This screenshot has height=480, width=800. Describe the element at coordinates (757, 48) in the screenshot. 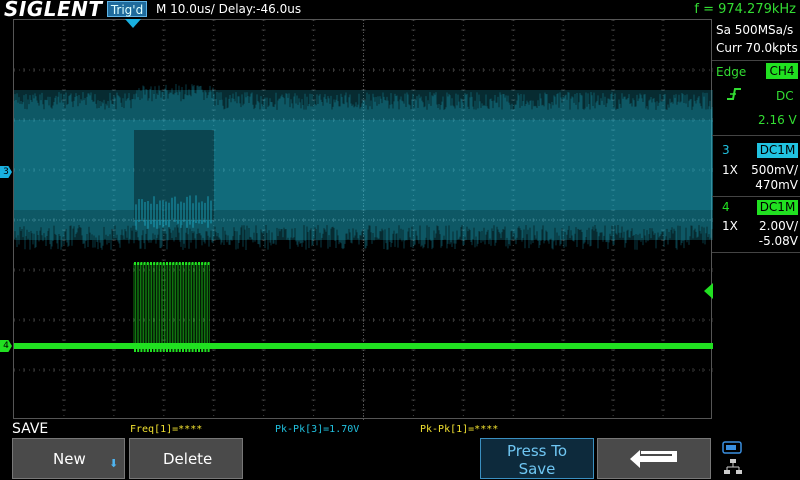

I see `memory-depth: Curr 70.0kpts` at that location.